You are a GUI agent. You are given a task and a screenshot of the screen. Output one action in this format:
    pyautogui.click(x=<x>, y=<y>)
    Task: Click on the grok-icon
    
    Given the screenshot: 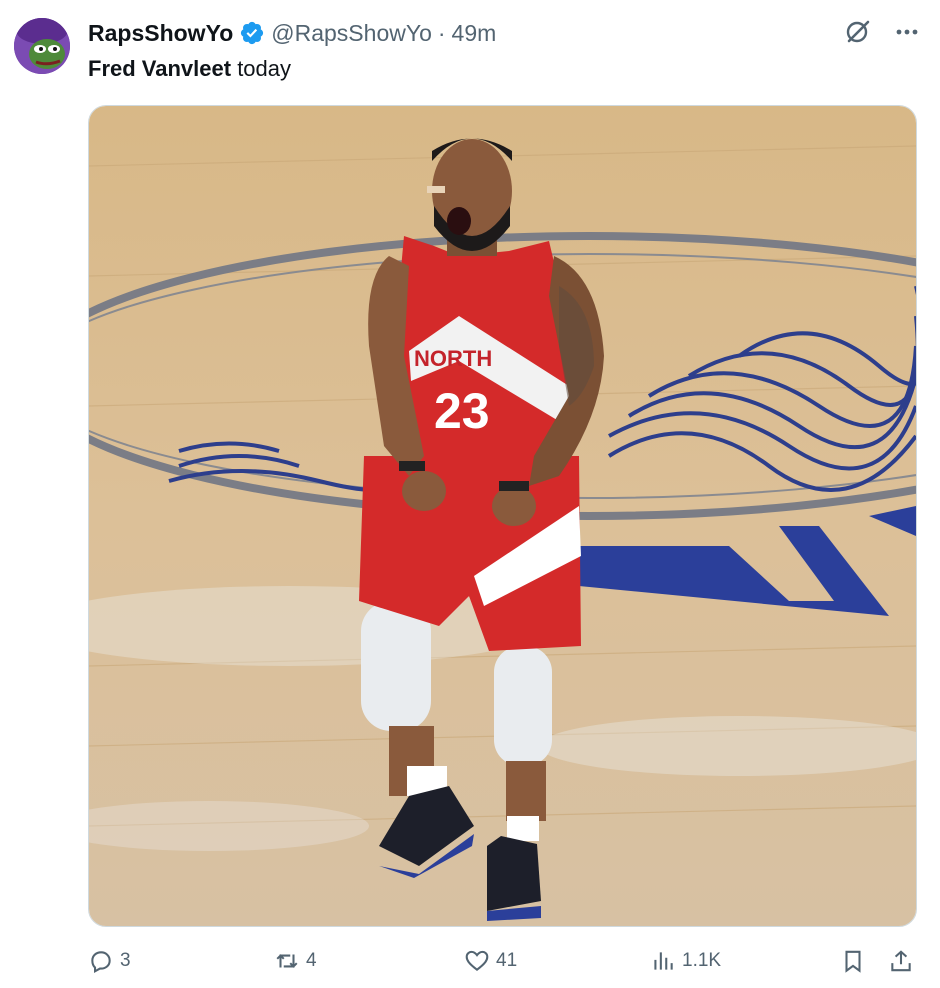 What is the action you would take?
    pyautogui.click(x=858, y=32)
    